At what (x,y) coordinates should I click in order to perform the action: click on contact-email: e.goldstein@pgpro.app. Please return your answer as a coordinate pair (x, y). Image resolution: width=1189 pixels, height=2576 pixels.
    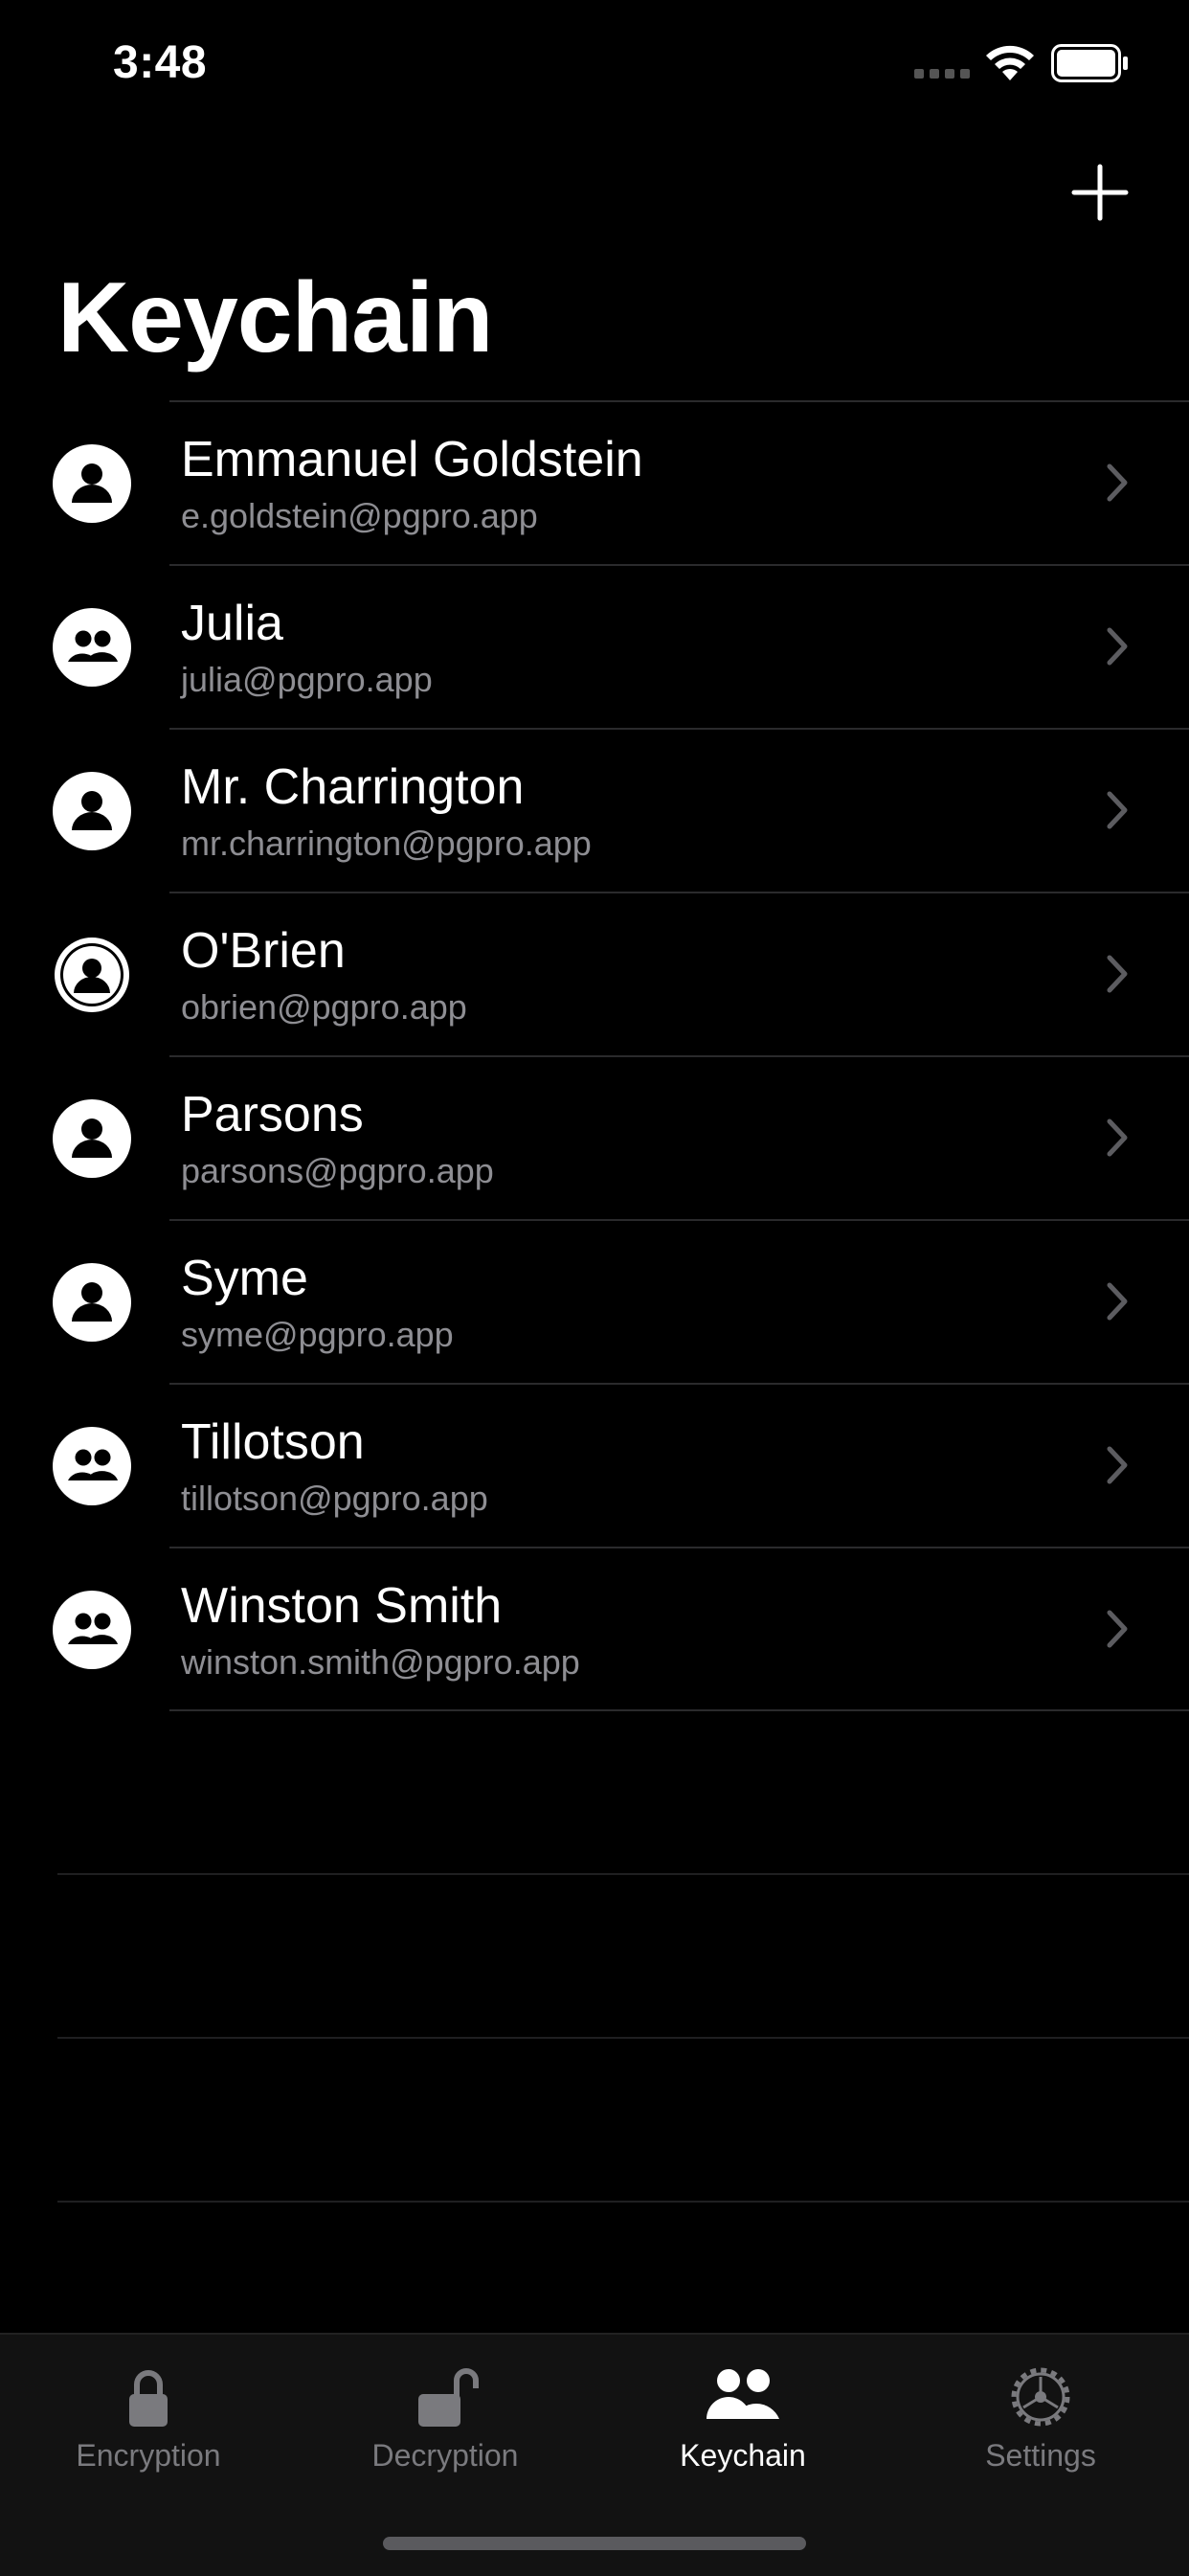
    Looking at the image, I should click on (359, 515).